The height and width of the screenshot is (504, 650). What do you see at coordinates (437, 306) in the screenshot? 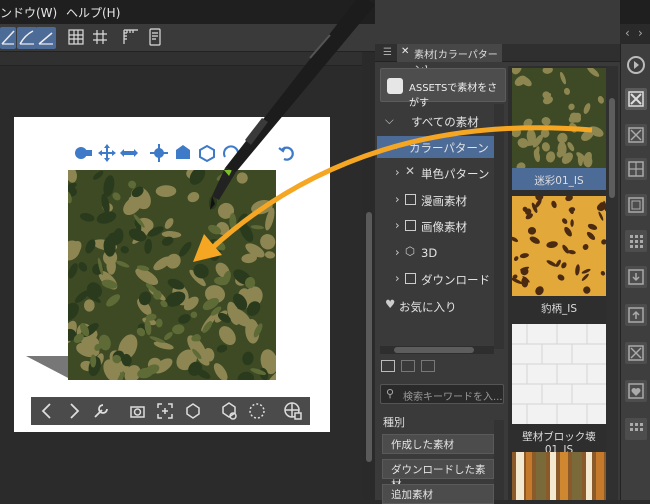
I see `tree-item-favorite: ♥ お気に入り` at bounding box center [437, 306].